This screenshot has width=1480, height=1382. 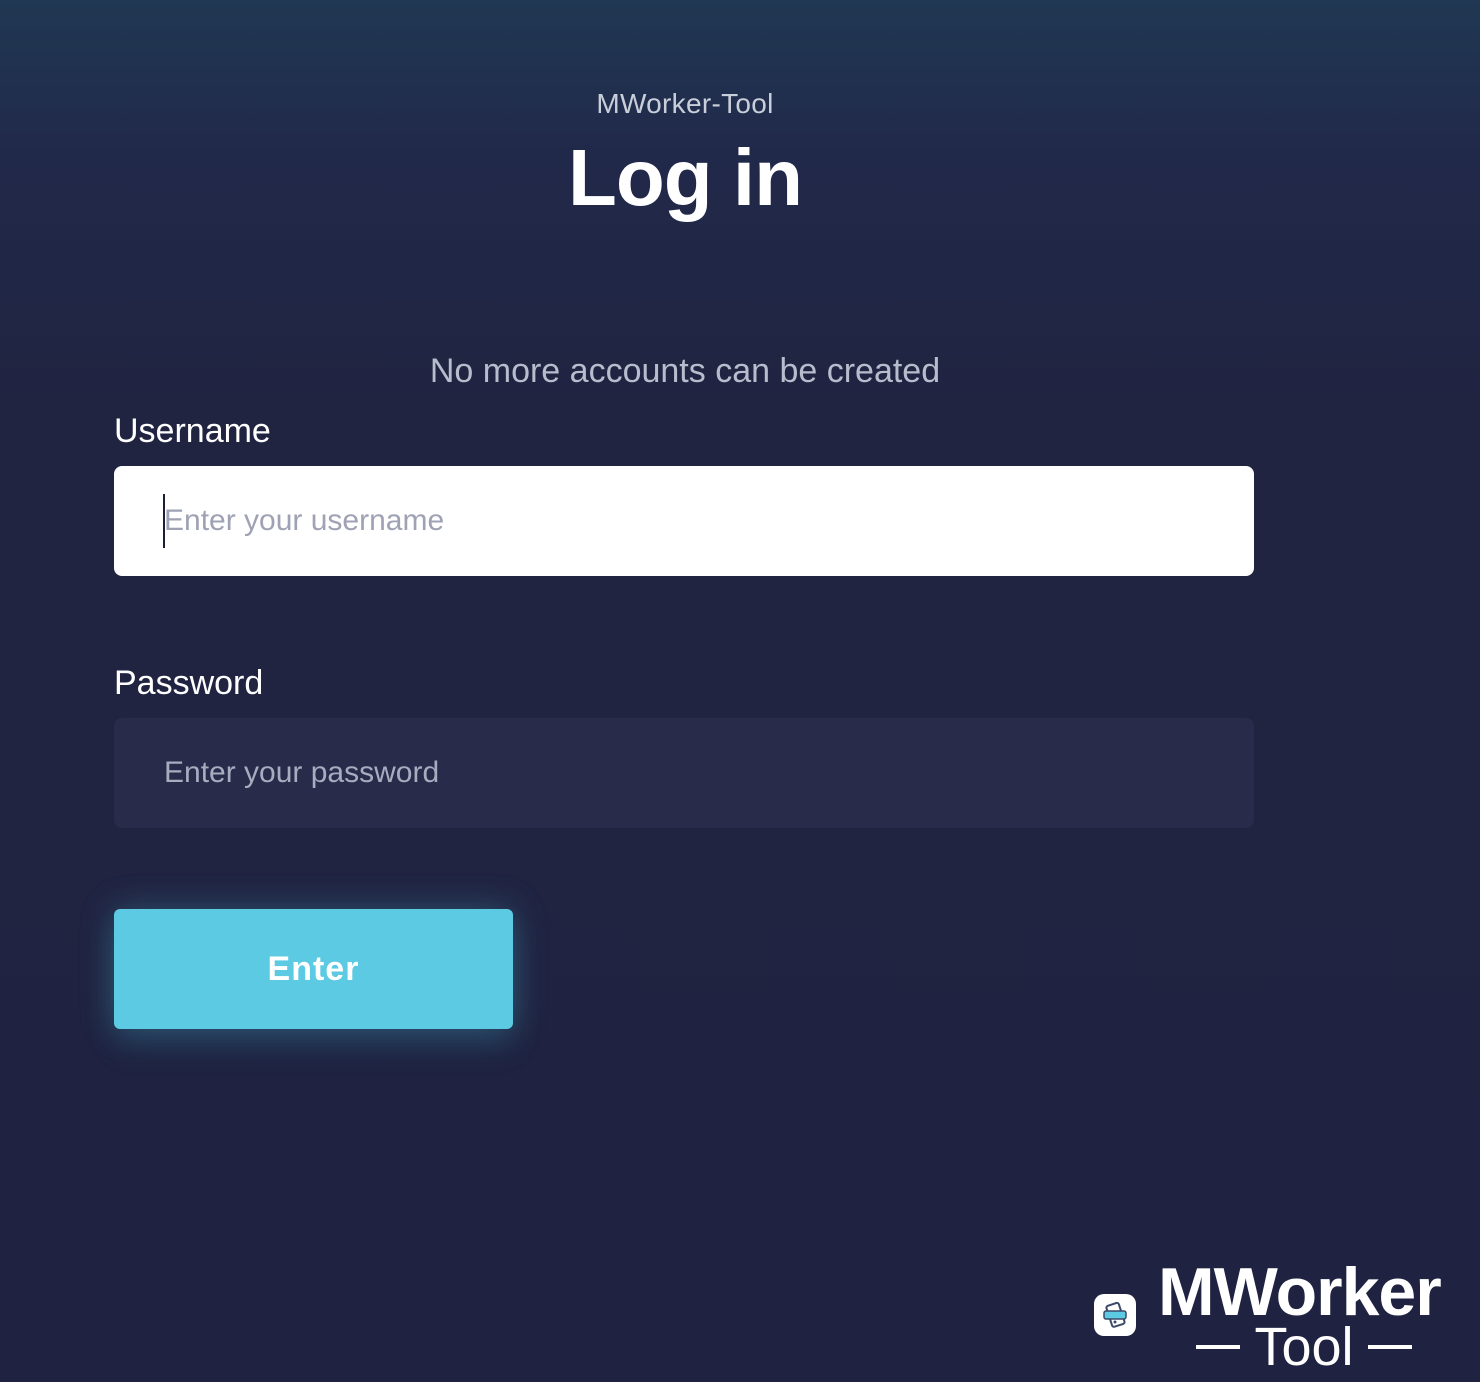 I want to click on username-input, so click(x=684, y=521).